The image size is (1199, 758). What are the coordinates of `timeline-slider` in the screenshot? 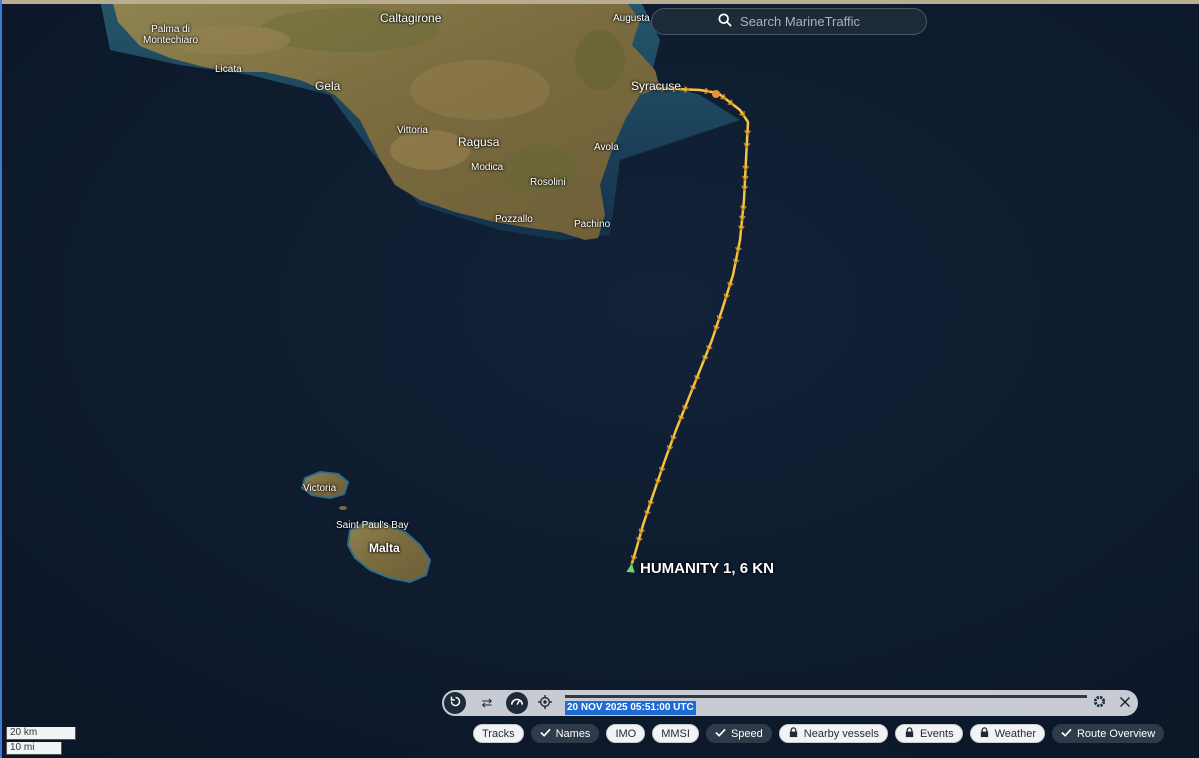 It's located at (826, 696).